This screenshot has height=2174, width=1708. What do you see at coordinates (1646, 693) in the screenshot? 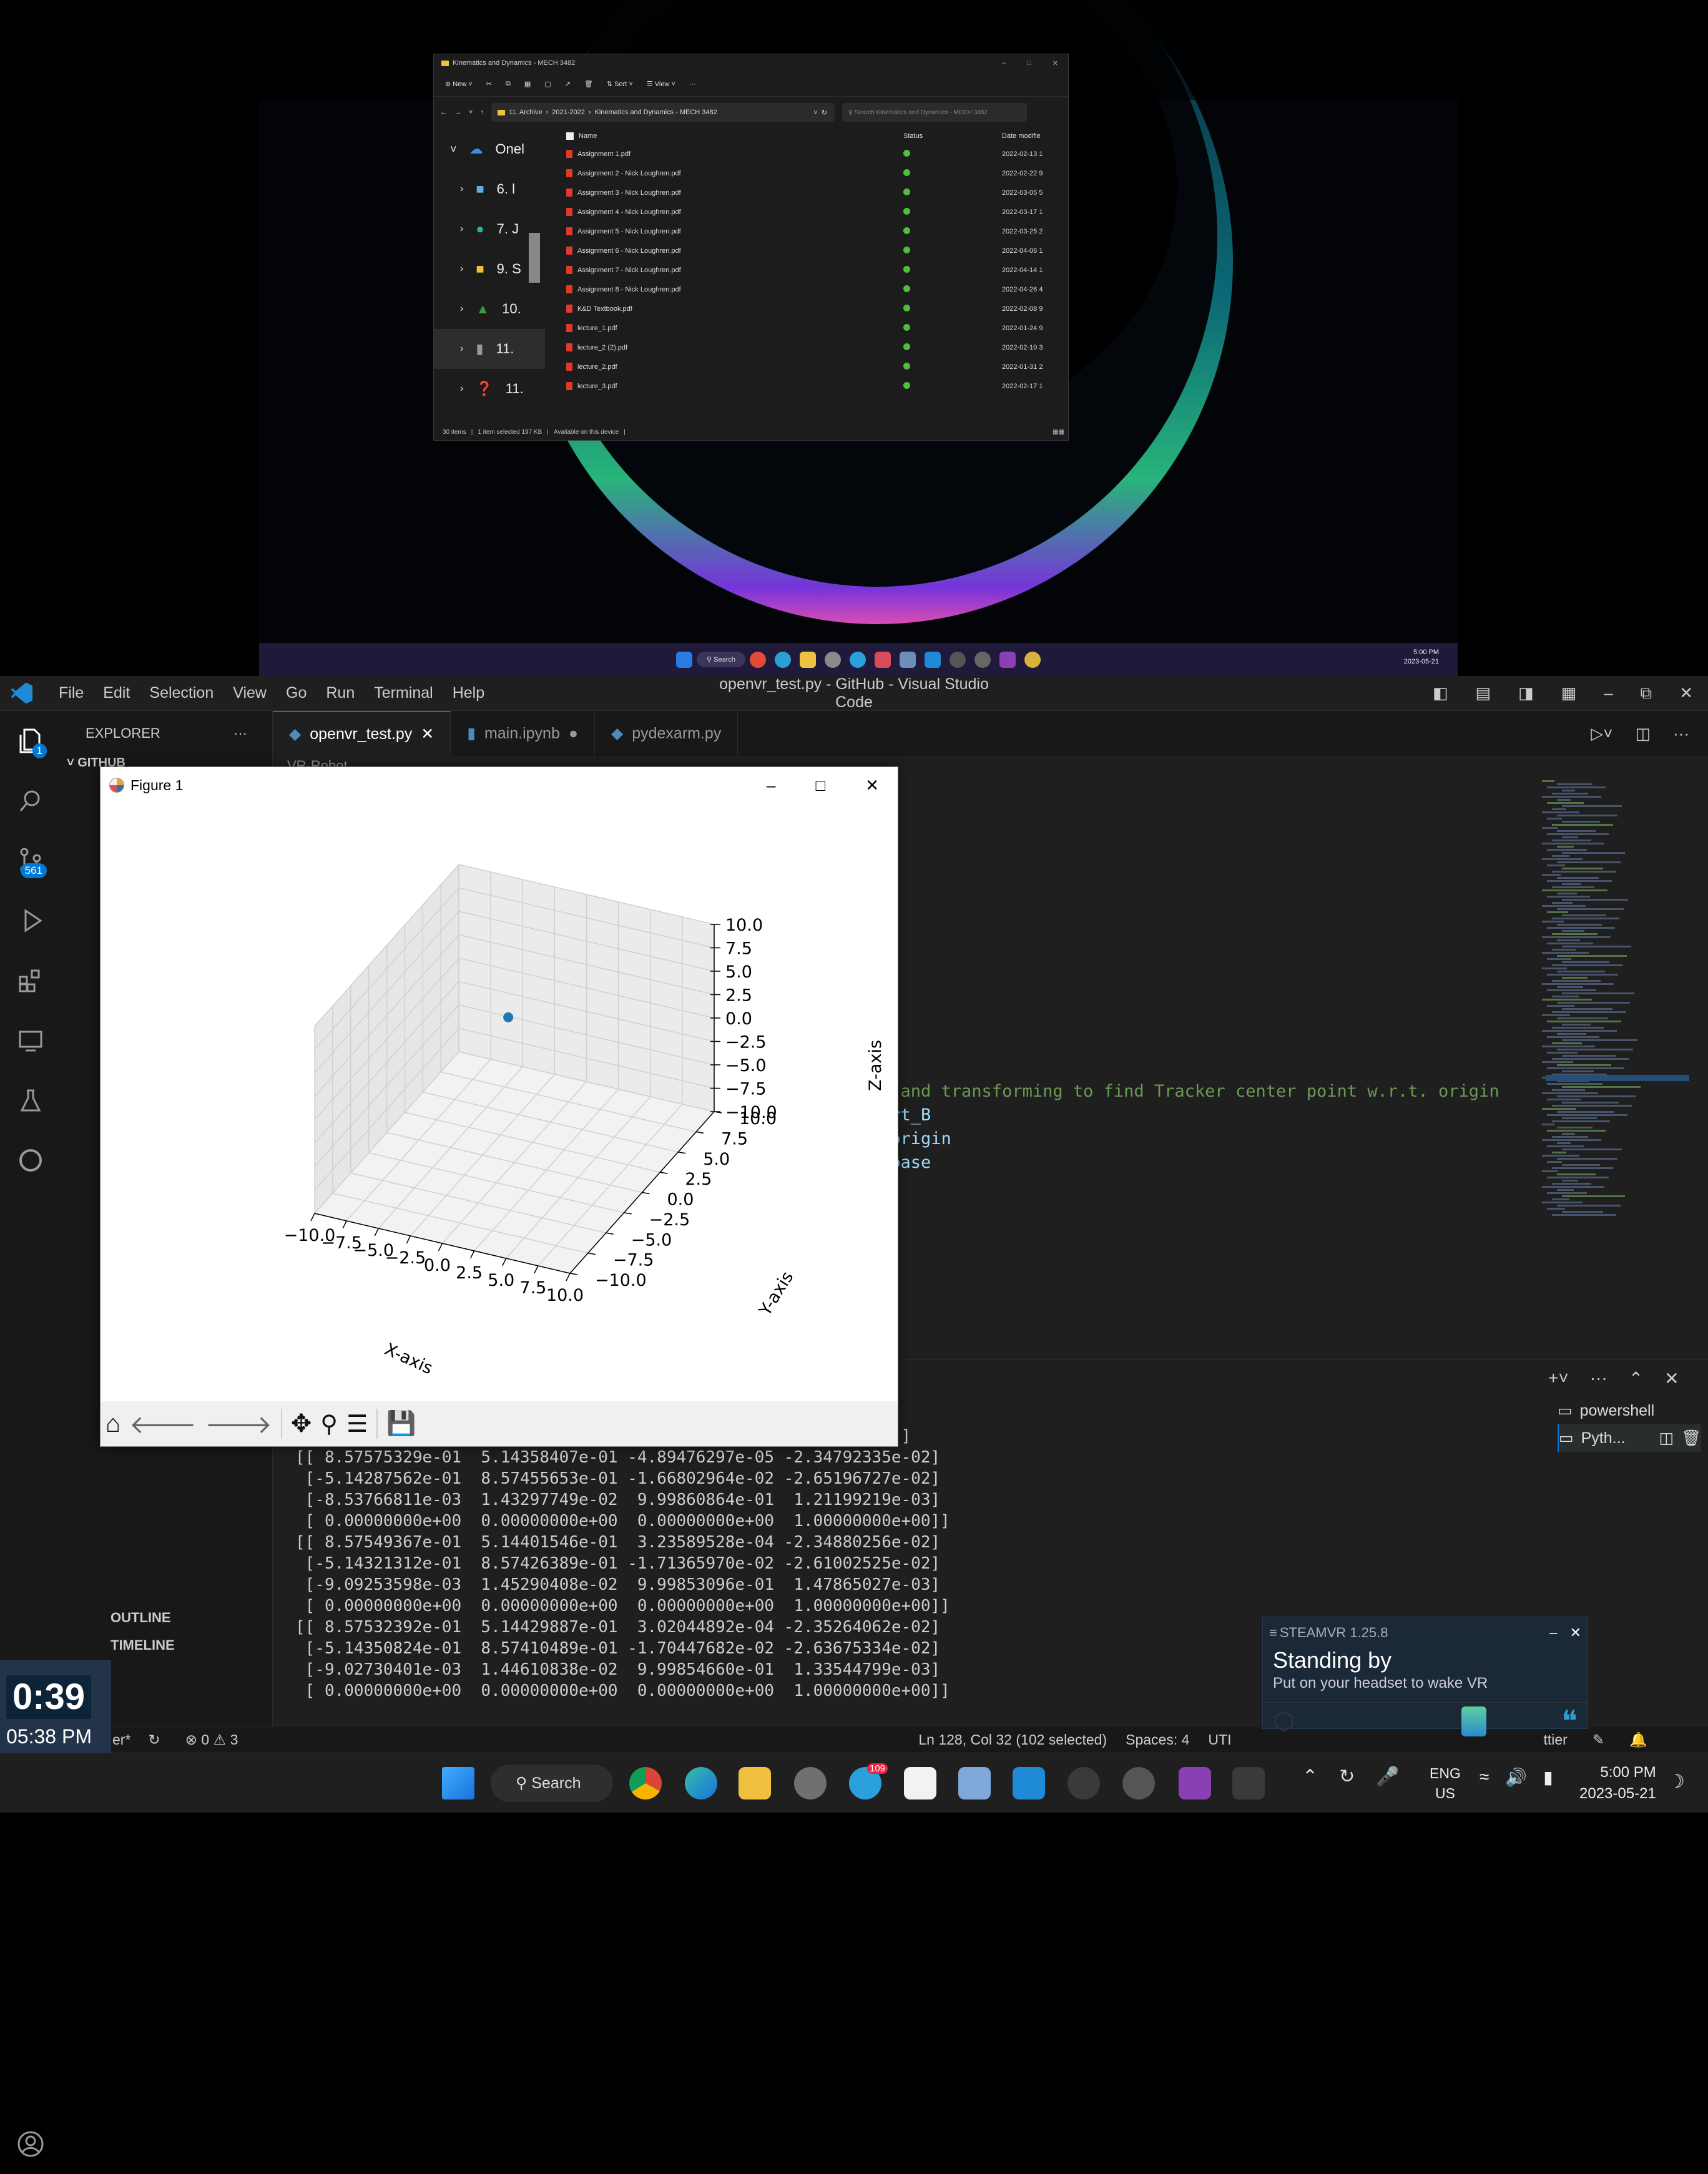
I see `restore-icon: ⧉` at bounding box center [1646, 693].